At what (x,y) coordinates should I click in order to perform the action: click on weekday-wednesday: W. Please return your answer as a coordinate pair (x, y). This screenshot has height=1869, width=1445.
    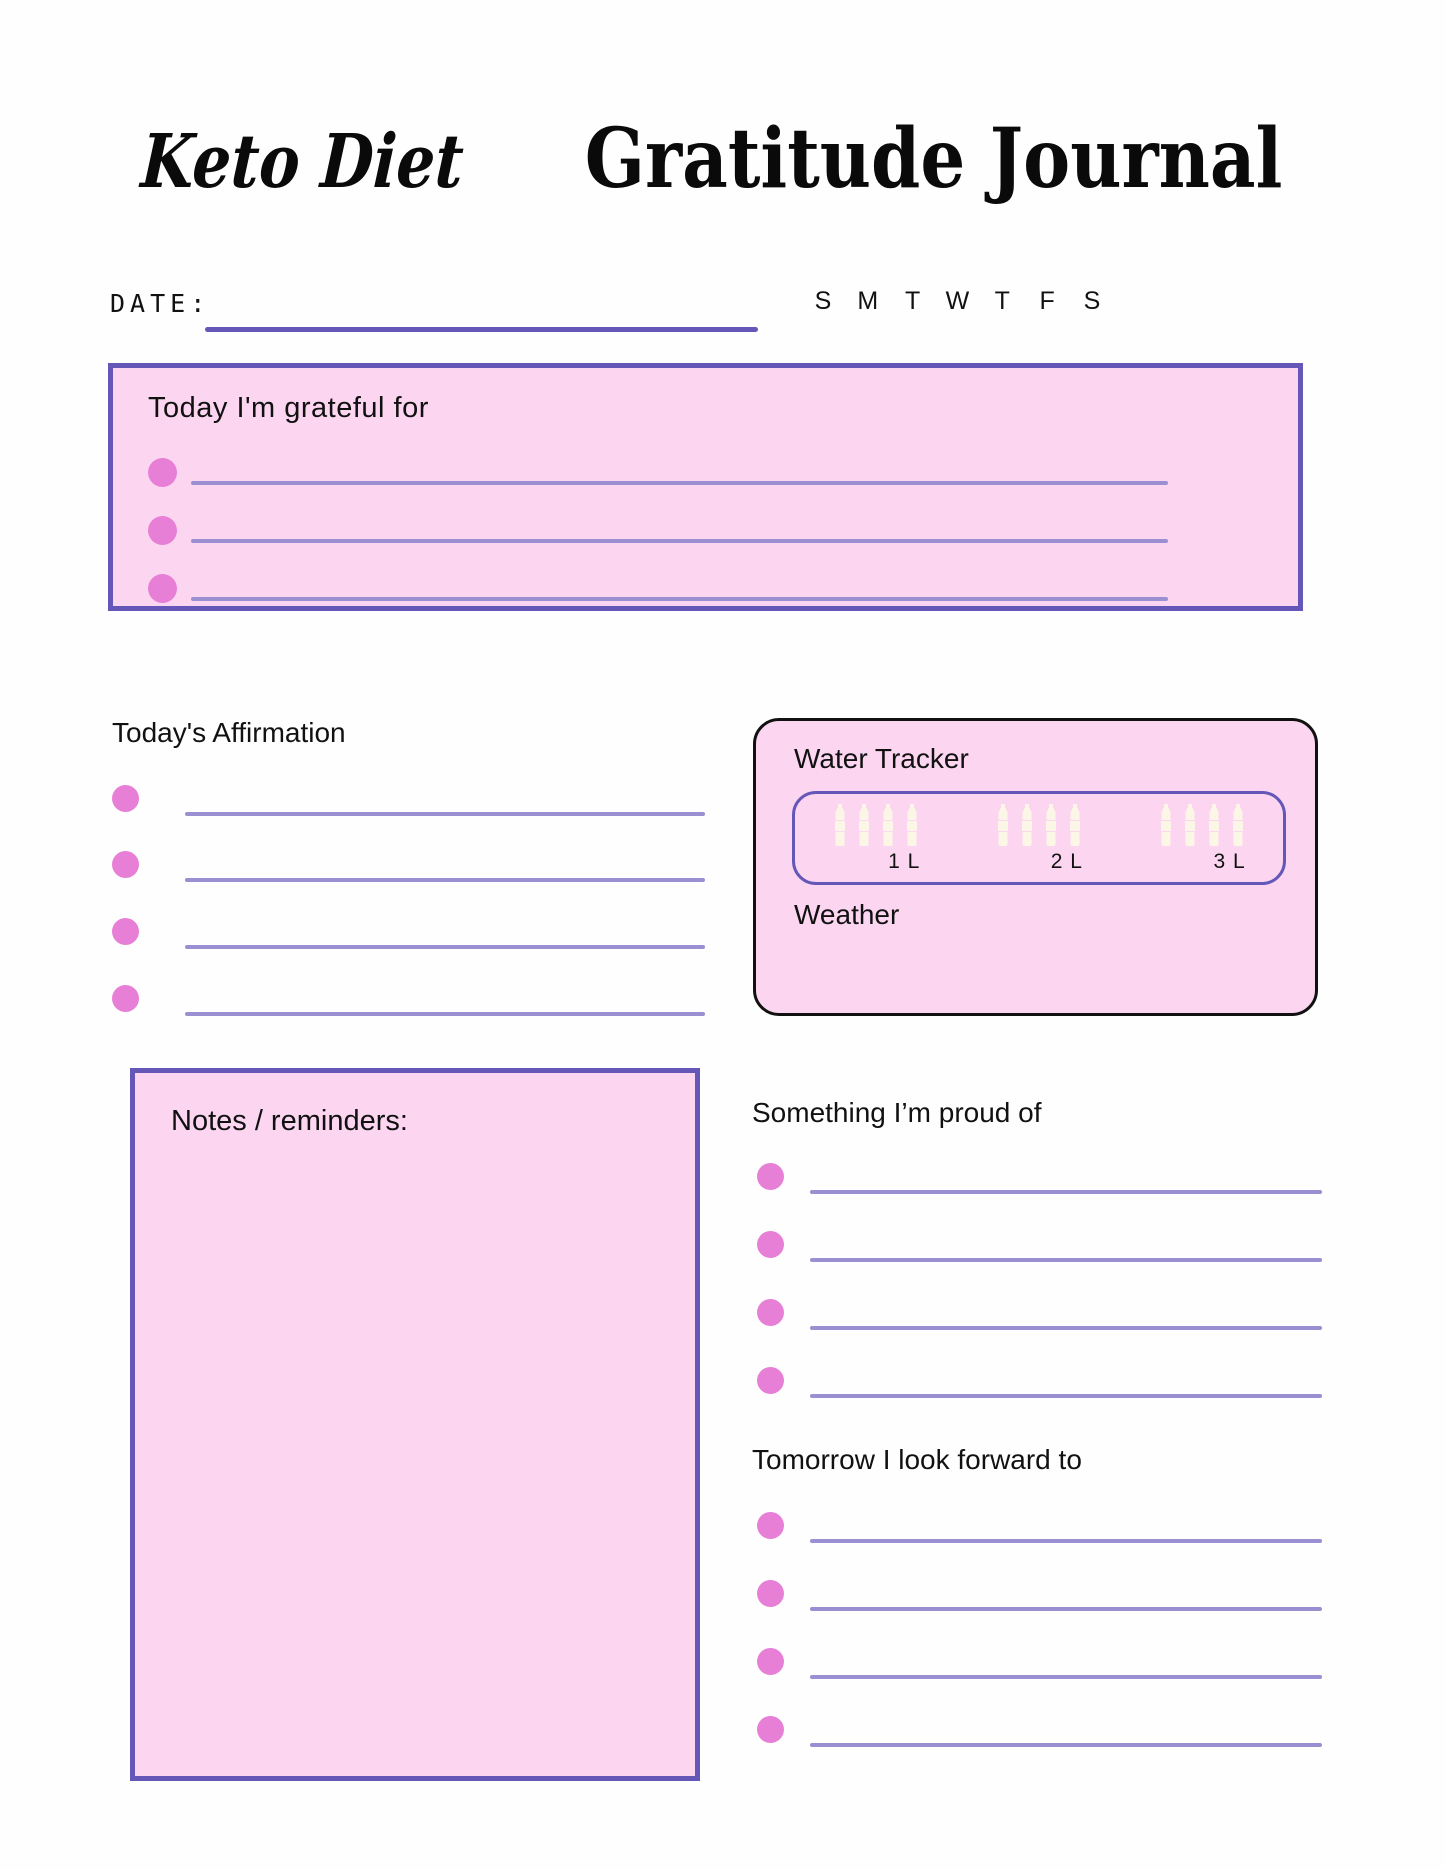
    Looking at the image, I should click on (957, 301).